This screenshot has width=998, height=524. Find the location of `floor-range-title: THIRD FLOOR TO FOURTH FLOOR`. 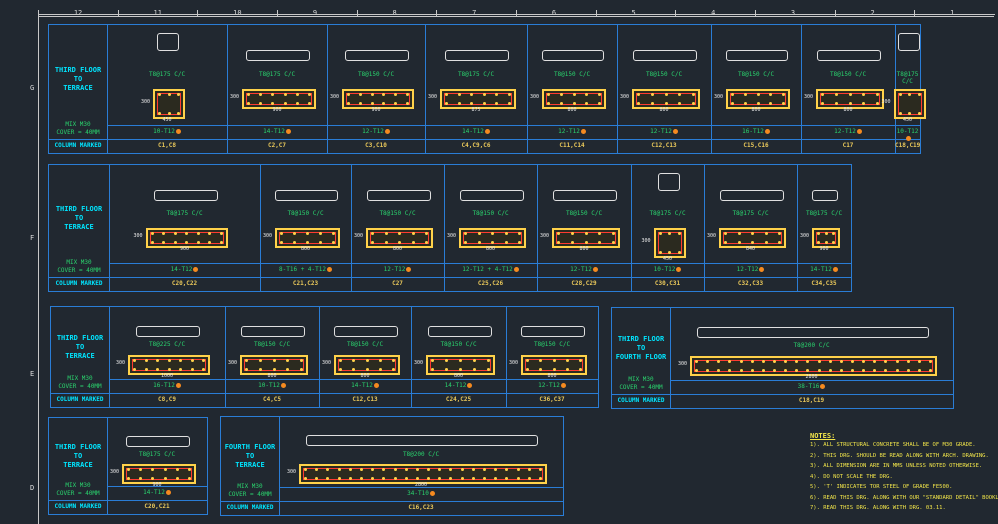

floor-range-title: THIRD FLOOR TO FOURTH FLOOR is located at coordinates (641, 348).